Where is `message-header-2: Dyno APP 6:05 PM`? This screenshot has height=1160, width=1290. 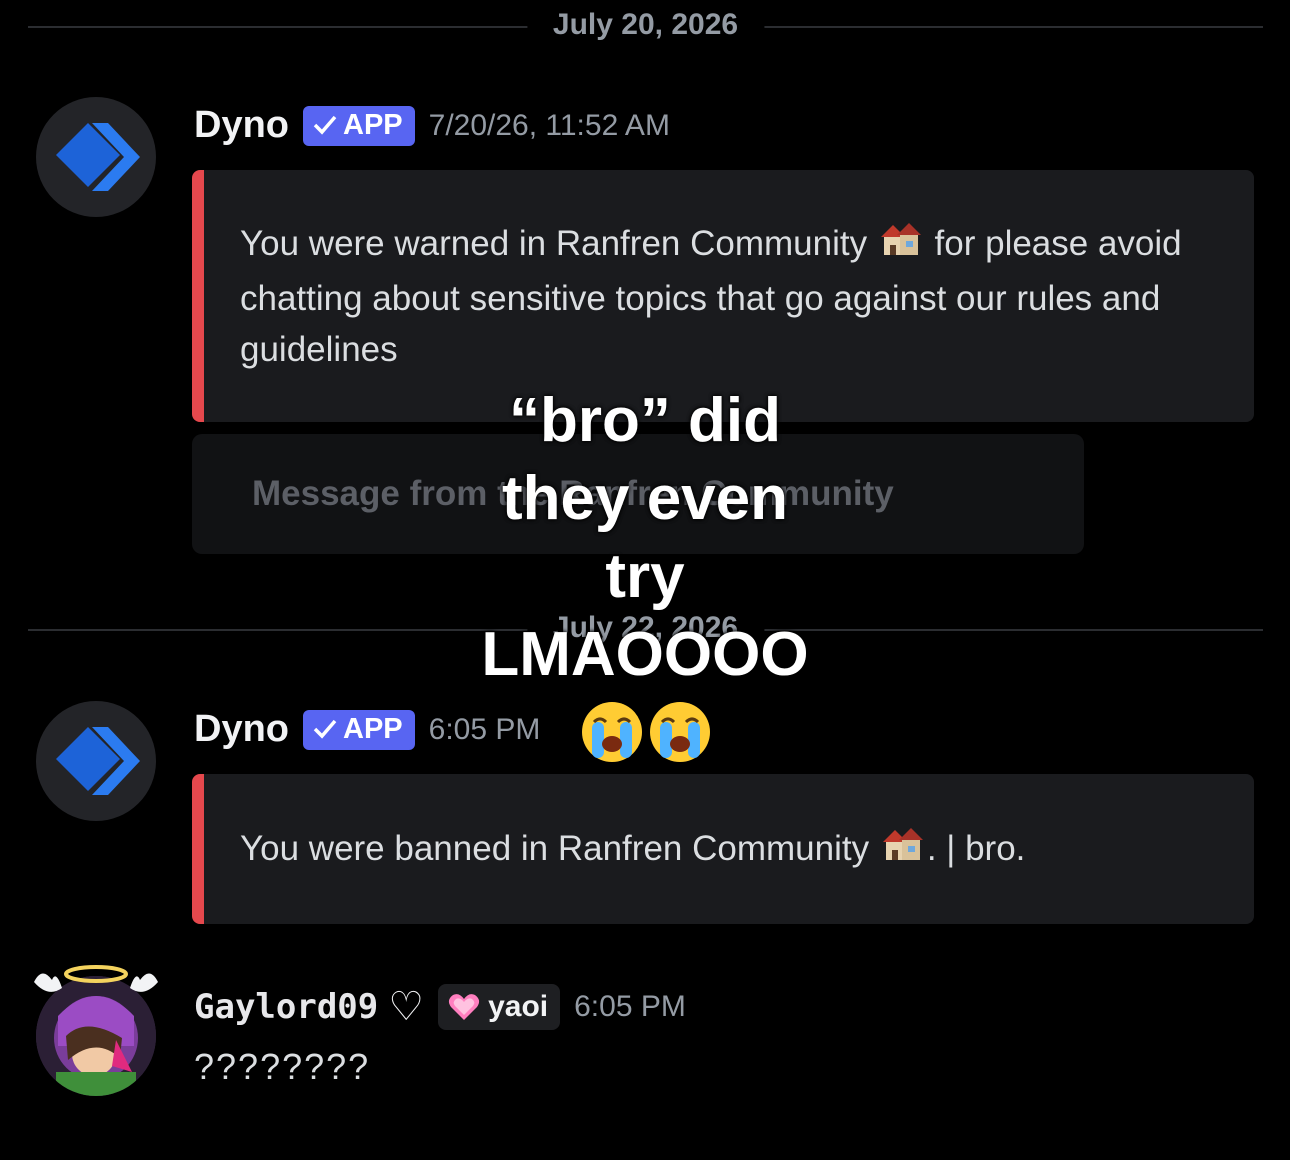 message-header-2: Dyno APP 6:05 PM is located at coordinates (367, 729).